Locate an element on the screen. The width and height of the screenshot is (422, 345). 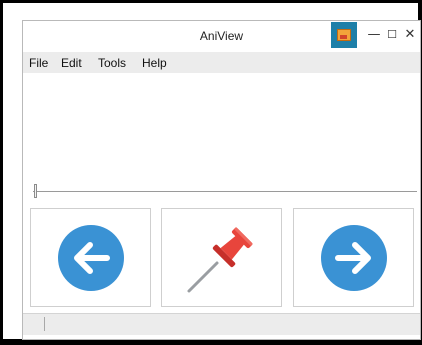
arrow-right-icon is located at coordinates (353, 257).